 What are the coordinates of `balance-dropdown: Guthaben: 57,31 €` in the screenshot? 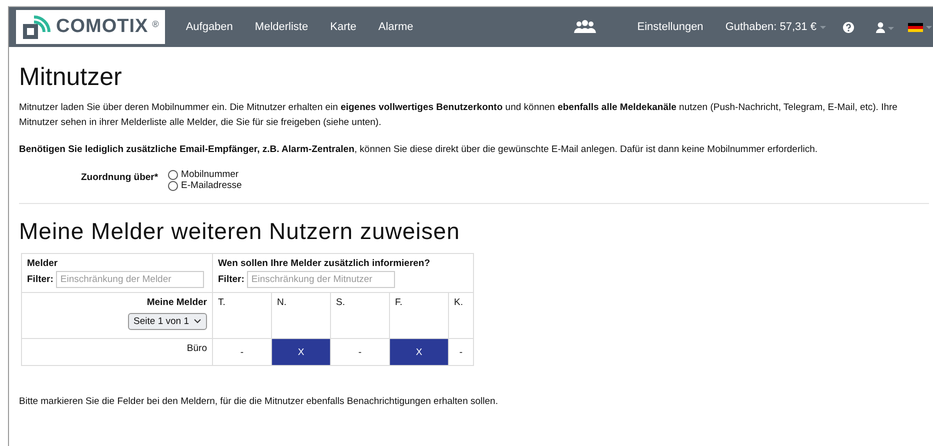 It's located at (776, 27).